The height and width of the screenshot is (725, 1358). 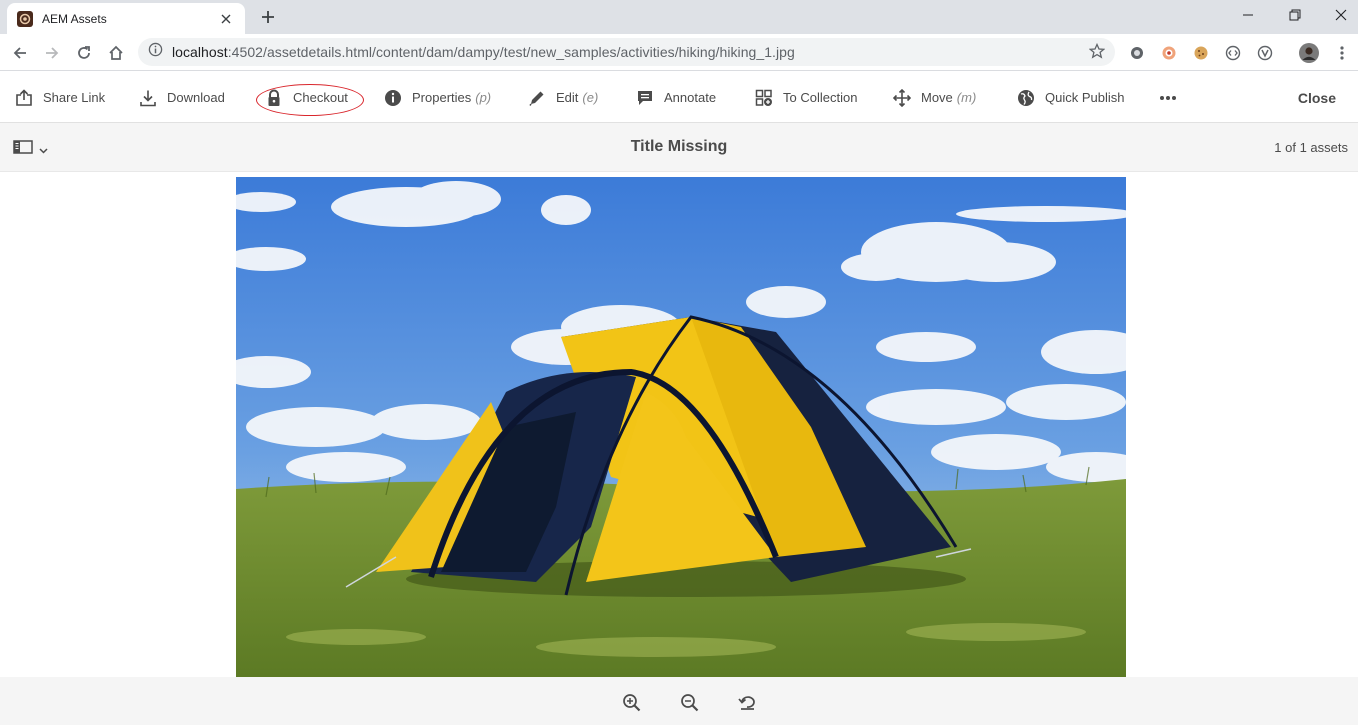 What do you see at coordinates (25, 18) in the screenshot?
I see `aem-logo-icon` at bounding box center [25, 18].